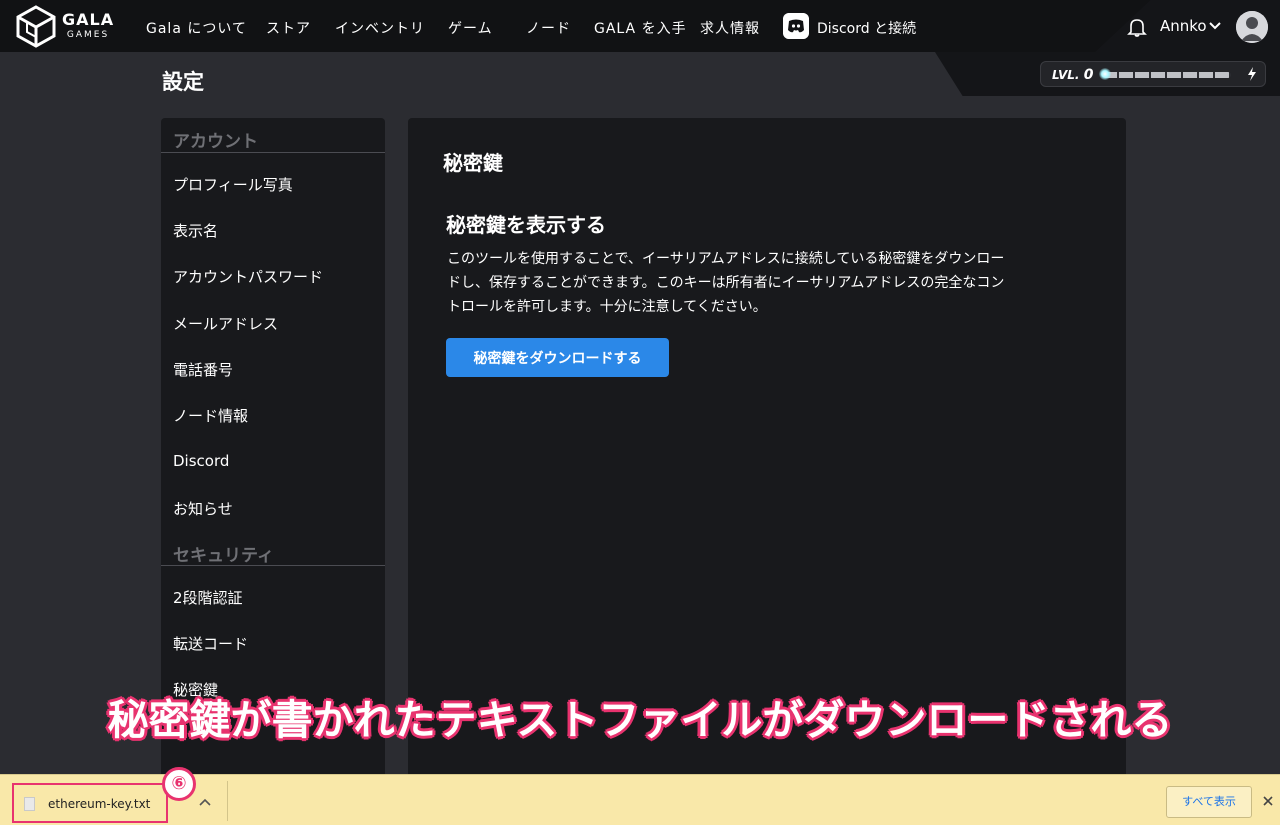 This screenshot has height=825, width=1280. What do you see at coordinates (223, 556) in the screenshot?
I see `sidebar-heading-security: セキュリティ` at bounding box center [223, 556].